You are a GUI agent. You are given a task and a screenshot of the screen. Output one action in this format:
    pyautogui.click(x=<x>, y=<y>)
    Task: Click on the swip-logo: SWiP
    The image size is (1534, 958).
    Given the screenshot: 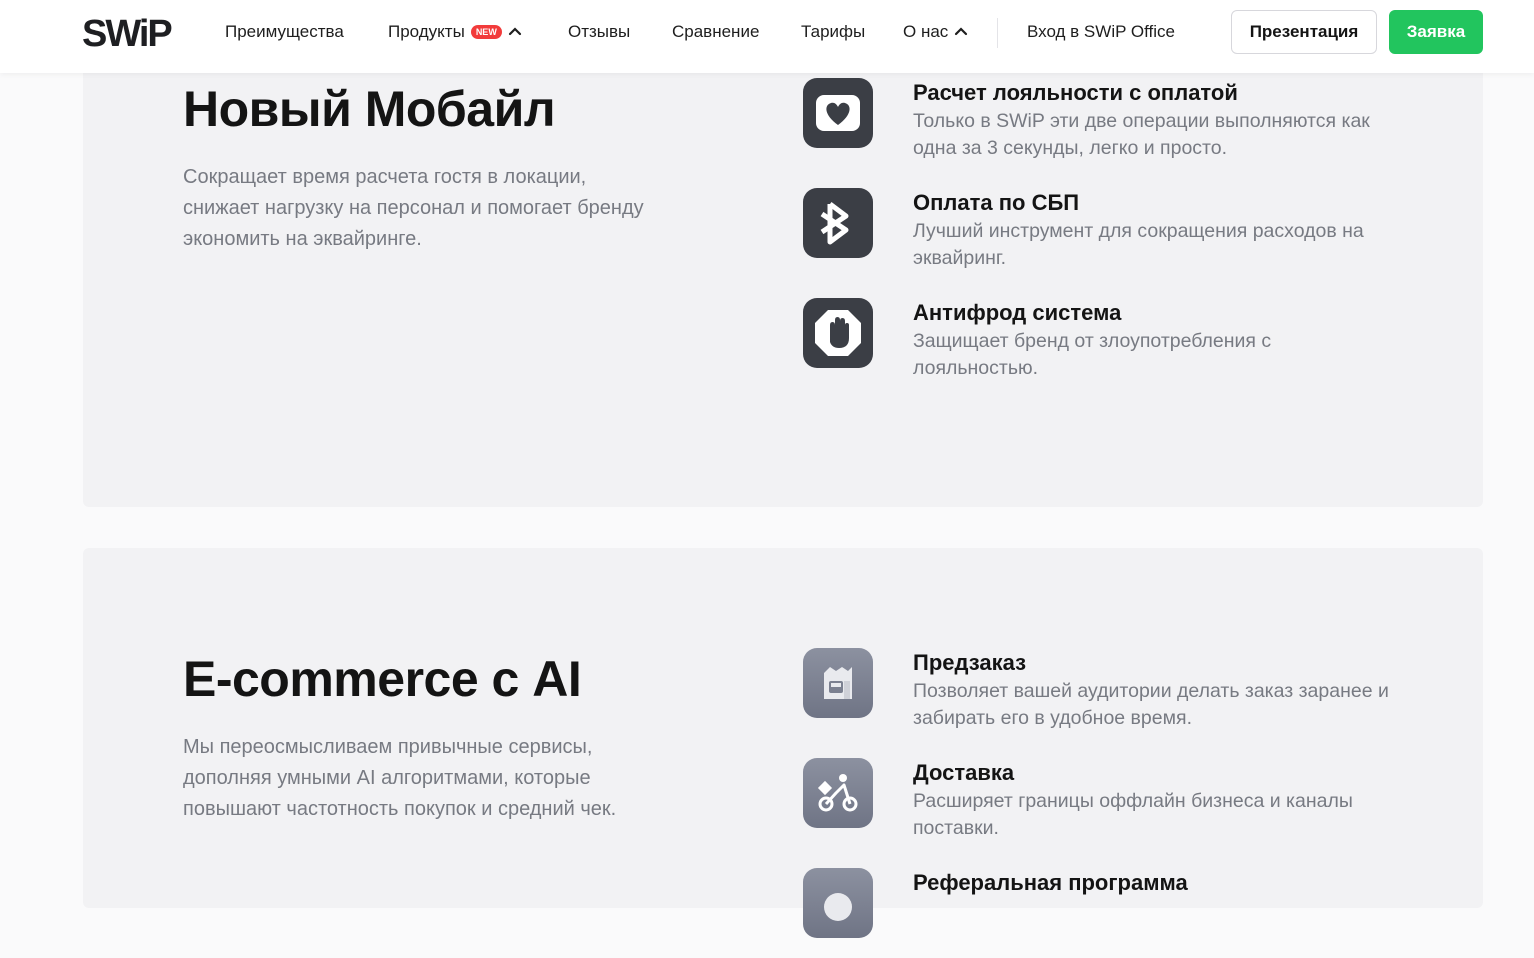 What is the action you would take?
    pyautogui.click(x=128, y=33)
    